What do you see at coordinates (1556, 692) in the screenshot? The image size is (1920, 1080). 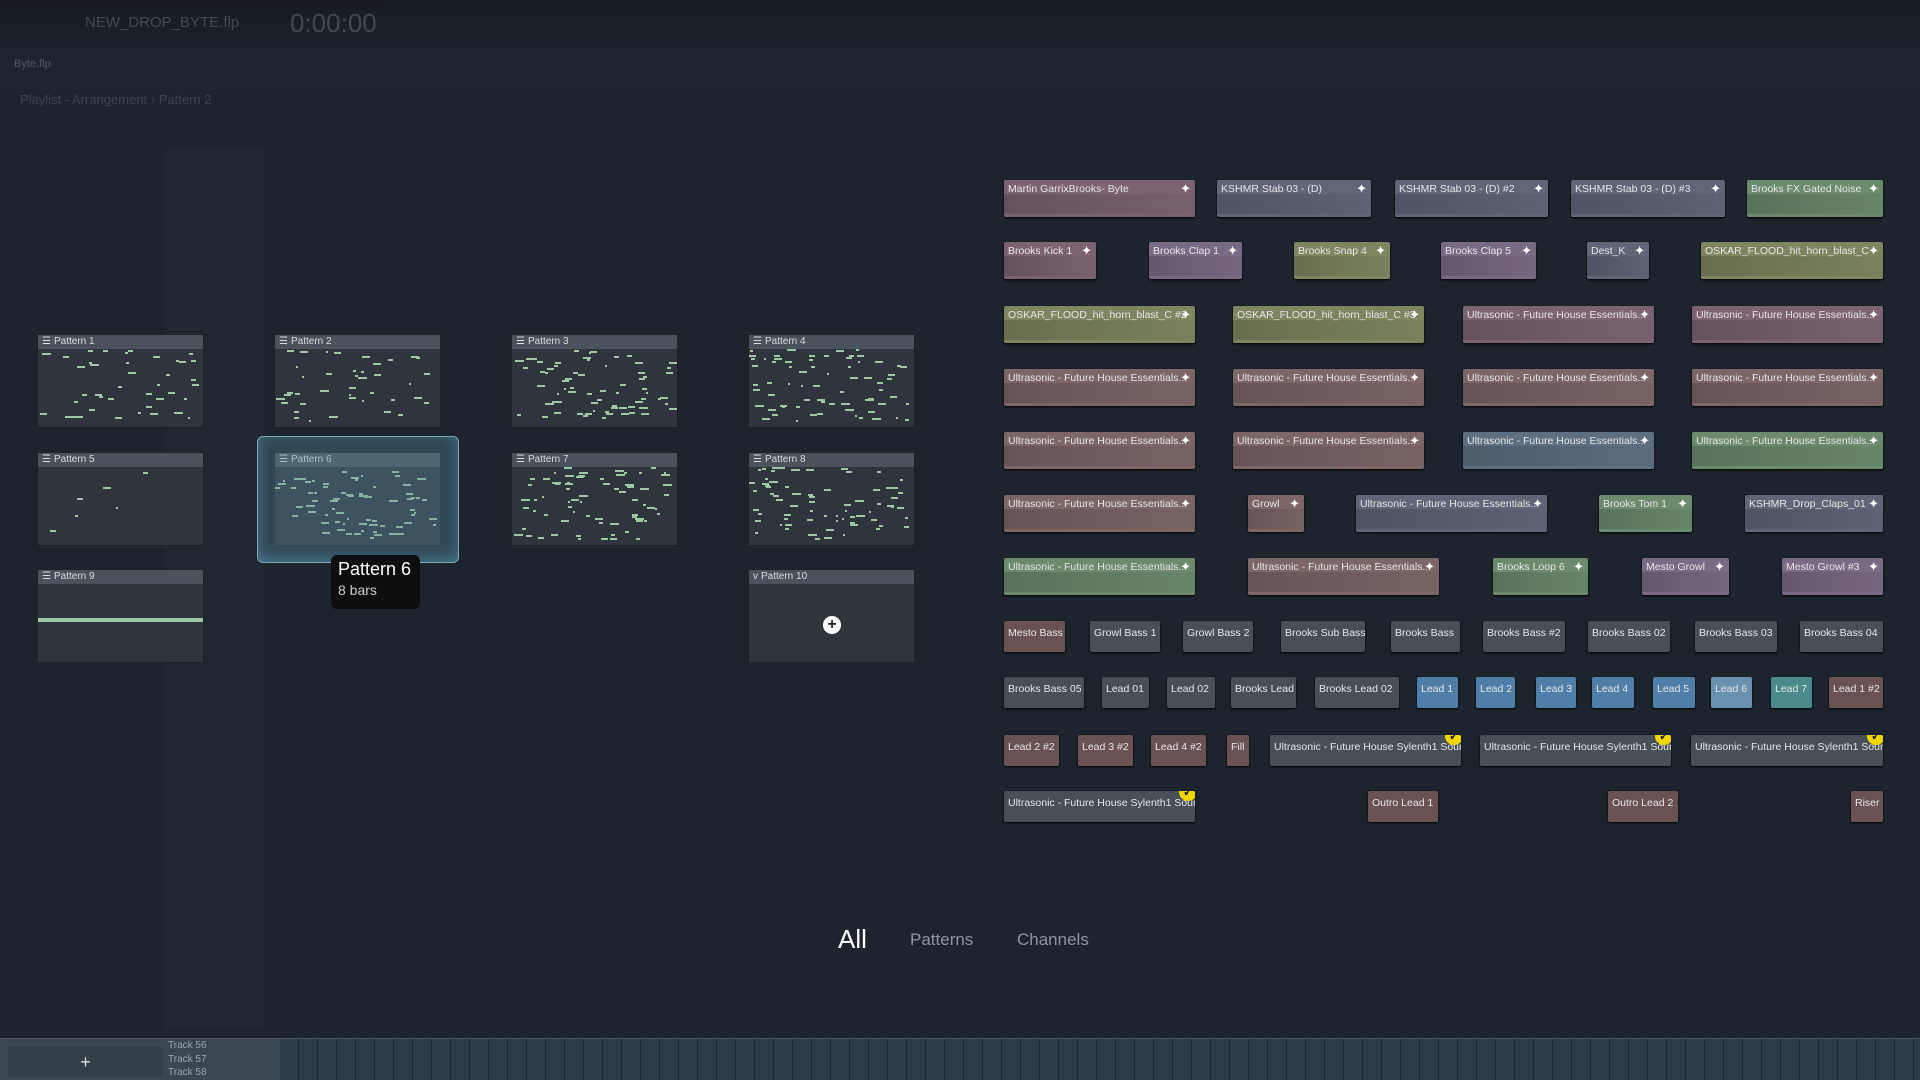 I see `channel-clip: Lead 3` at bounding box center [1556, 692].